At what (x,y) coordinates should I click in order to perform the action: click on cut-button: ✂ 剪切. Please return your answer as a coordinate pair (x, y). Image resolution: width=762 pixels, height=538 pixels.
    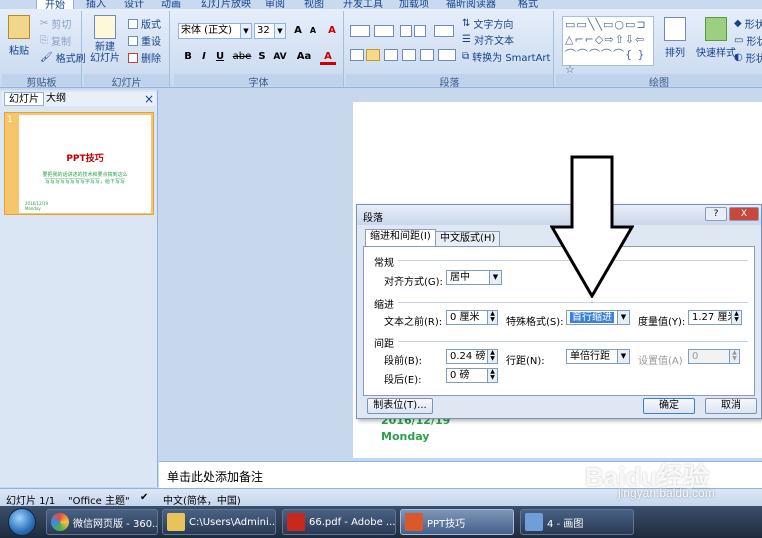
    Looking at the image, I should click on (55, 23).